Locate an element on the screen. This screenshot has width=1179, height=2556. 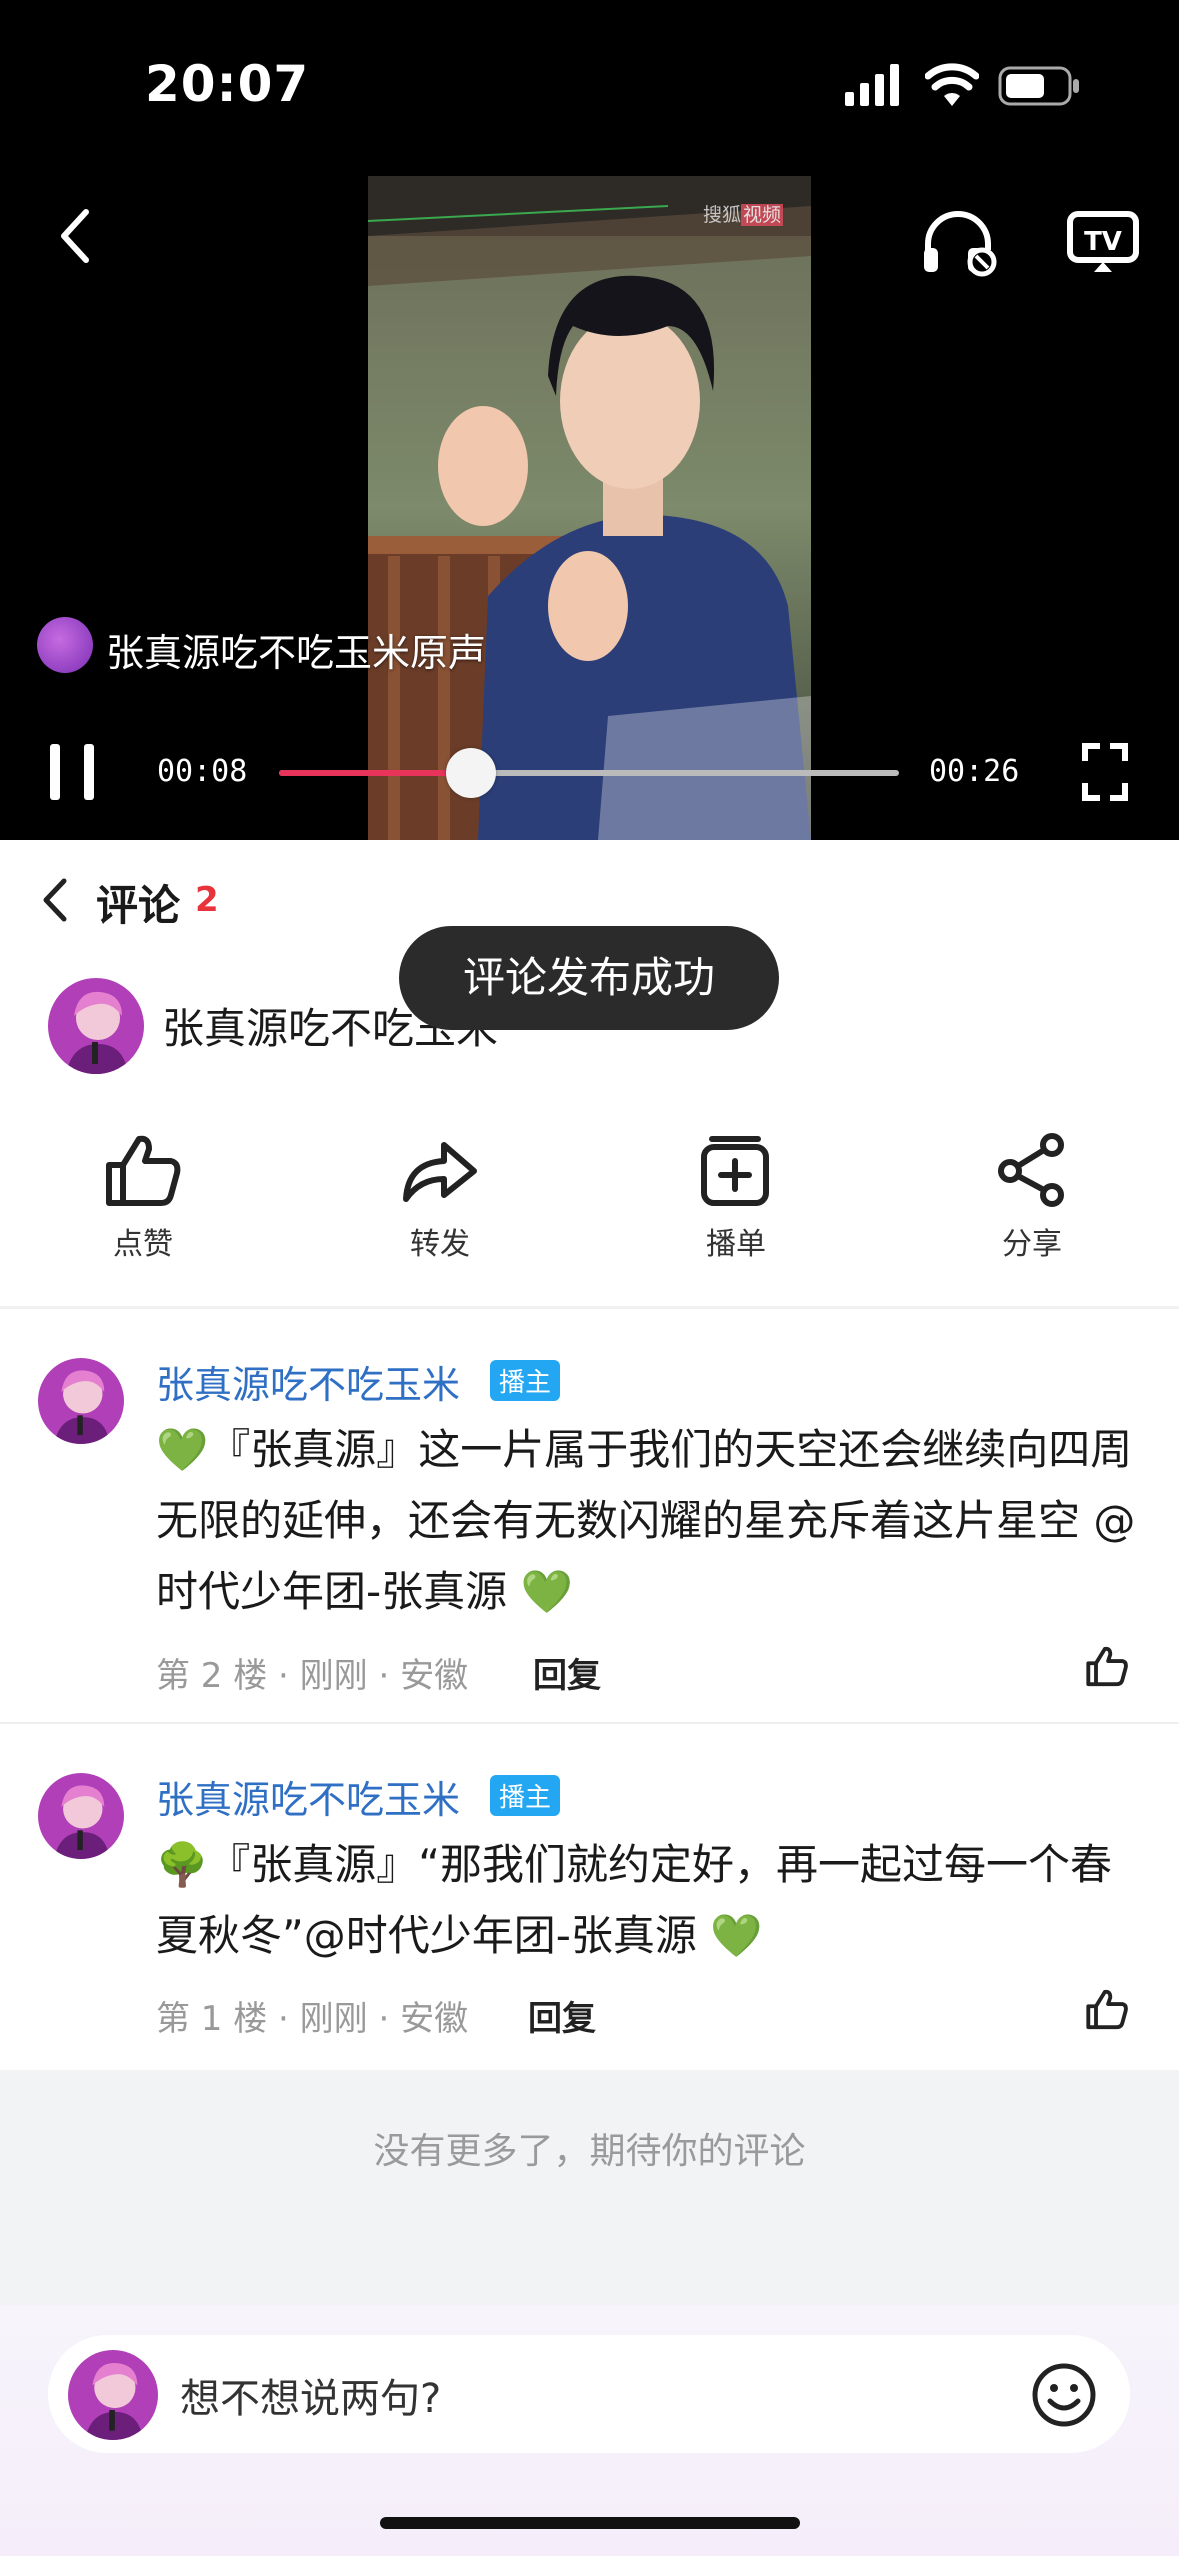
share-button: 分享 is located at coordinates (1032, 1198).